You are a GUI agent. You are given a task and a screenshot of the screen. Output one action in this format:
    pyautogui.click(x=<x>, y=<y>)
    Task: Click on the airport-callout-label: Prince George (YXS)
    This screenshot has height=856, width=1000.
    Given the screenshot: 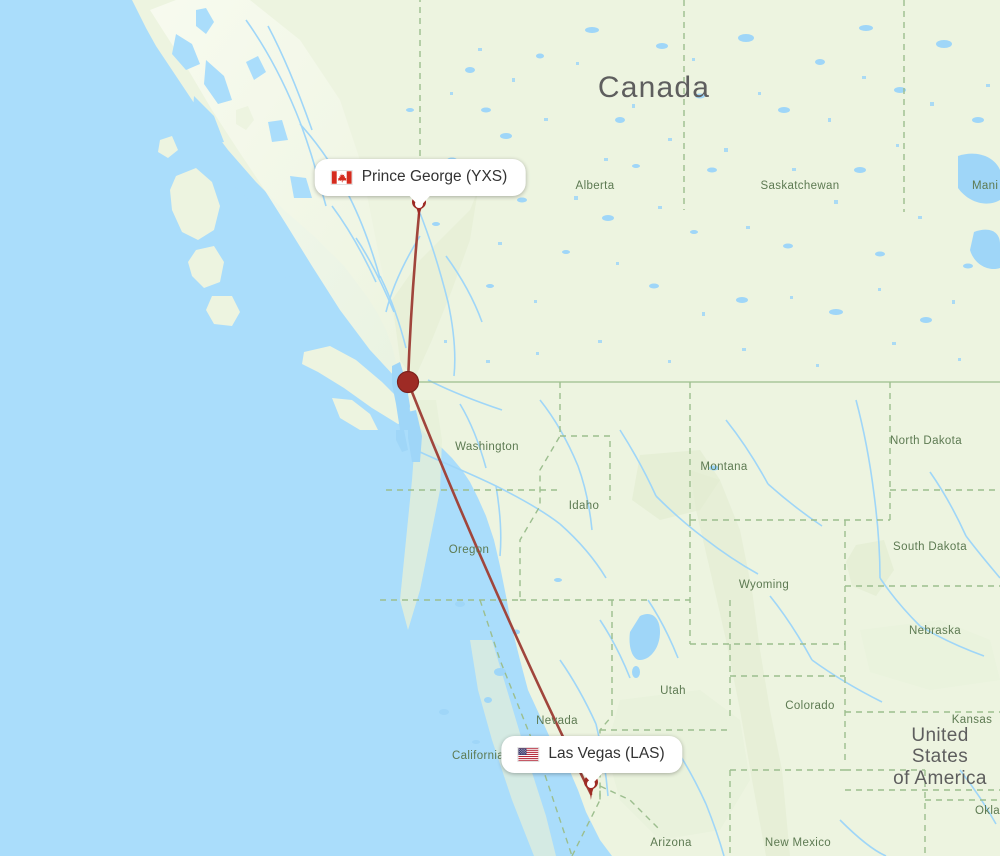 What is the action you would take?
    pyautogui.click(x=434, y=176)
    